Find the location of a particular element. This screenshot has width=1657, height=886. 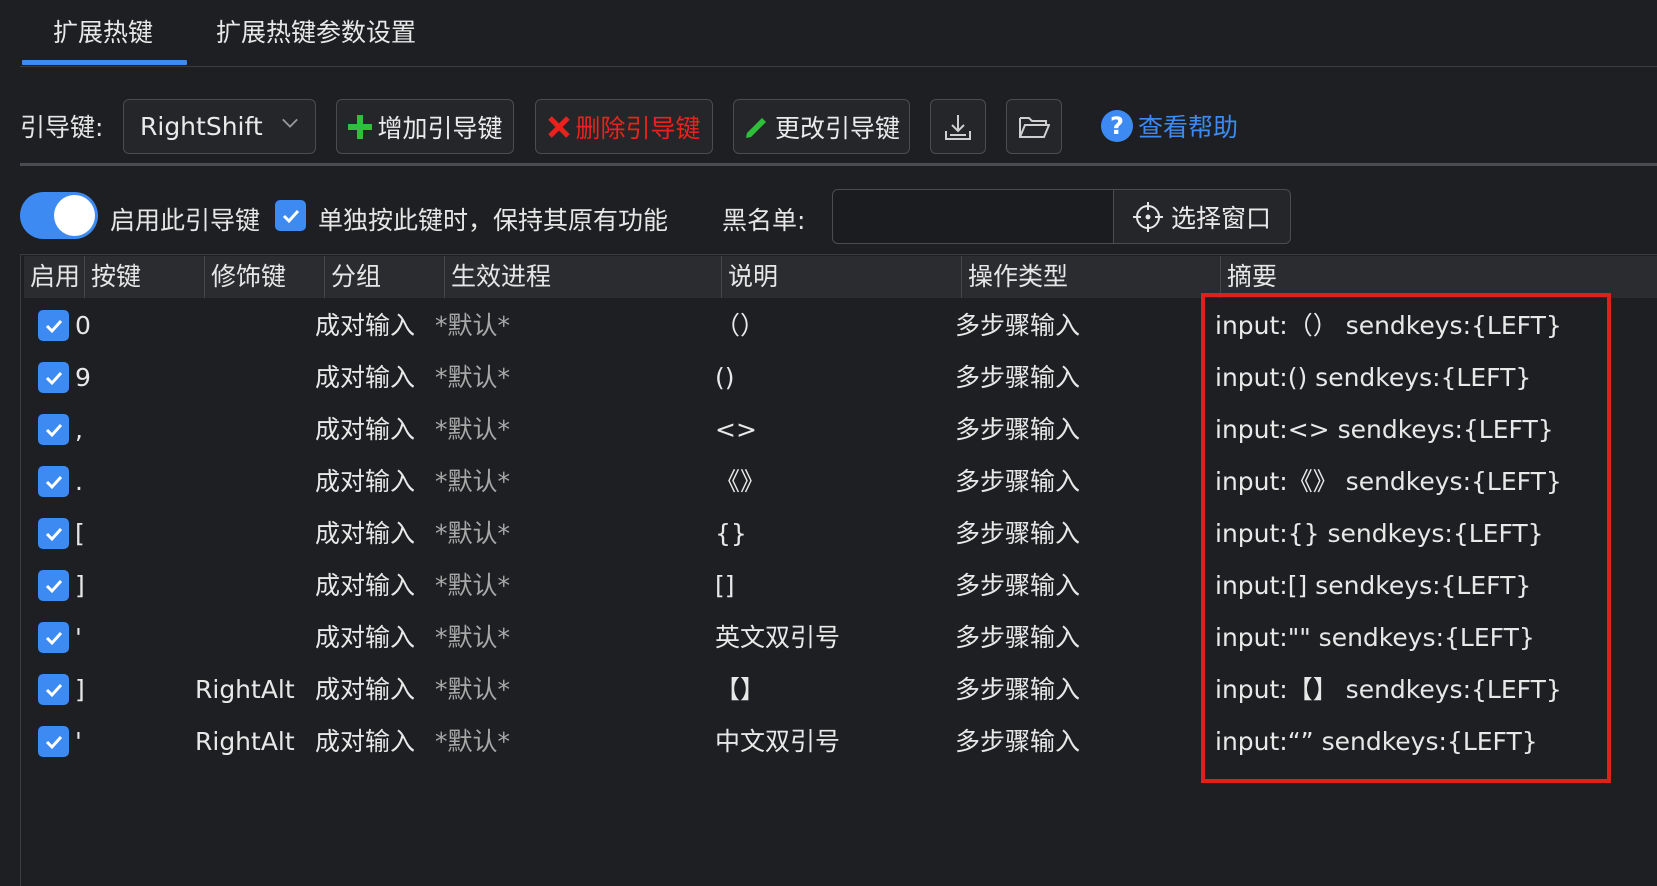

header-key: 按键 is located at coordinates (145, 277).